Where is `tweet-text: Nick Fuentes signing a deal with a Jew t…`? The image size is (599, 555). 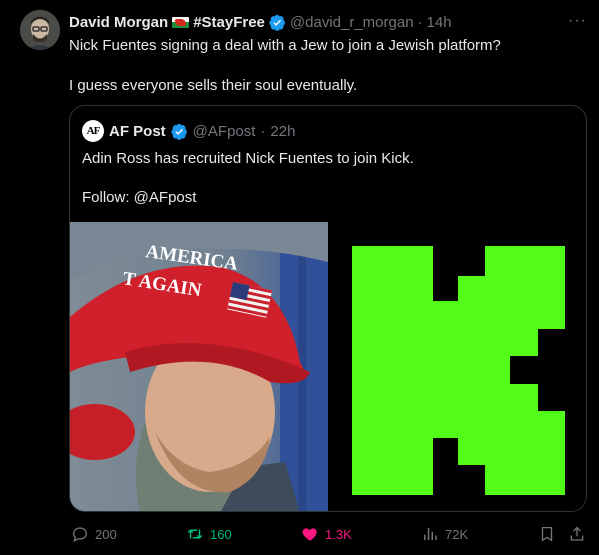
tweet-text: Nick Fuentes signing a deal with a Jew t… is located at coordinates (329, 76).